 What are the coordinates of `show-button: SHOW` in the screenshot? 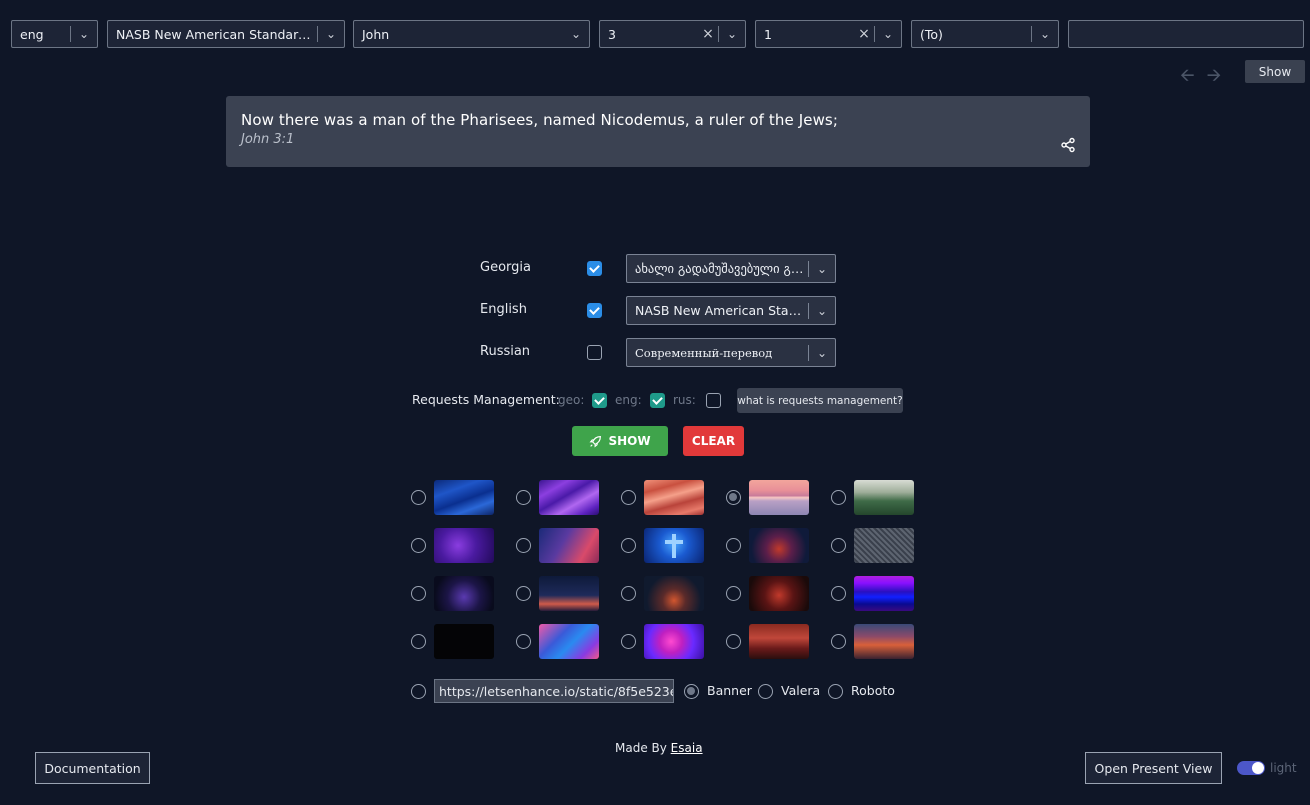 It's located at (620, 441).